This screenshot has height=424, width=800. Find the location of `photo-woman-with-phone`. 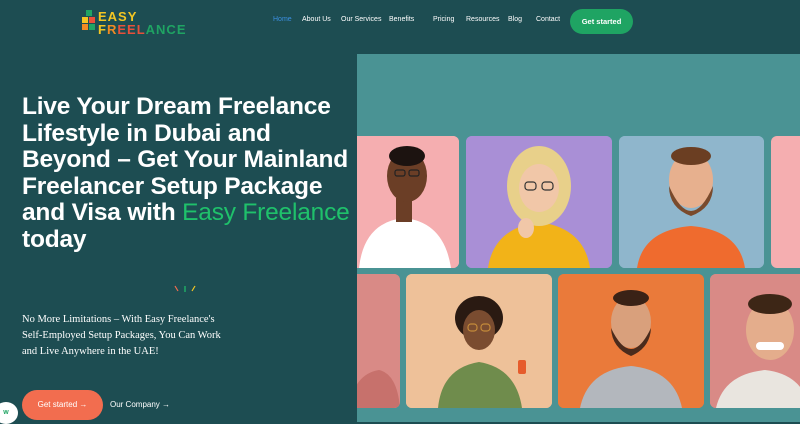

photo-woman-with-phone is located at coordinates (479, 341).